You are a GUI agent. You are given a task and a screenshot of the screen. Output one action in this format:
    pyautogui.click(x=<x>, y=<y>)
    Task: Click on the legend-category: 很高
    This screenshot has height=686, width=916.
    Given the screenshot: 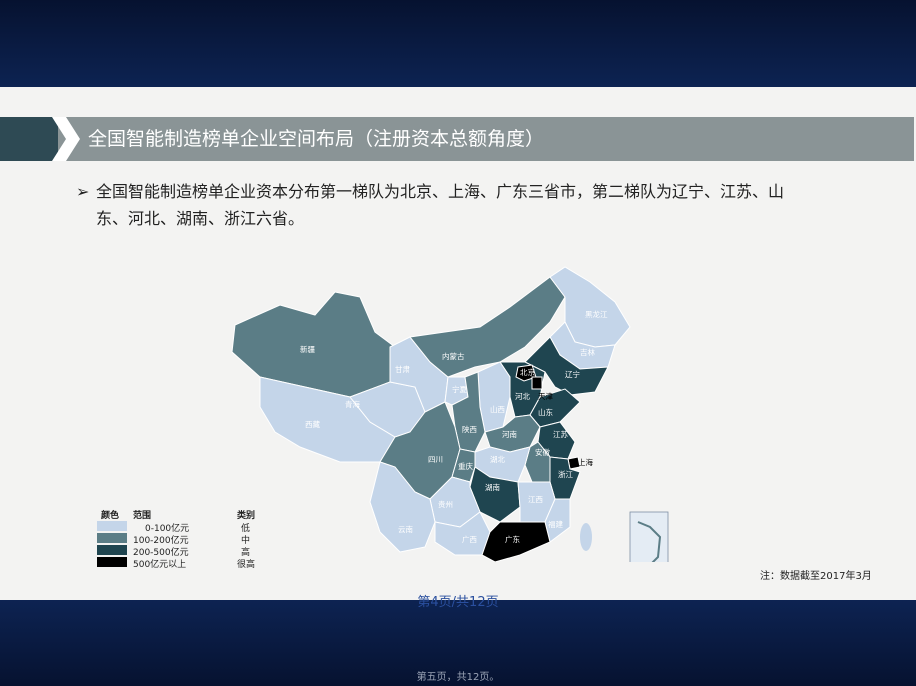 What is the action you would take?
    pyautogui.click(x=246, y=565)
    